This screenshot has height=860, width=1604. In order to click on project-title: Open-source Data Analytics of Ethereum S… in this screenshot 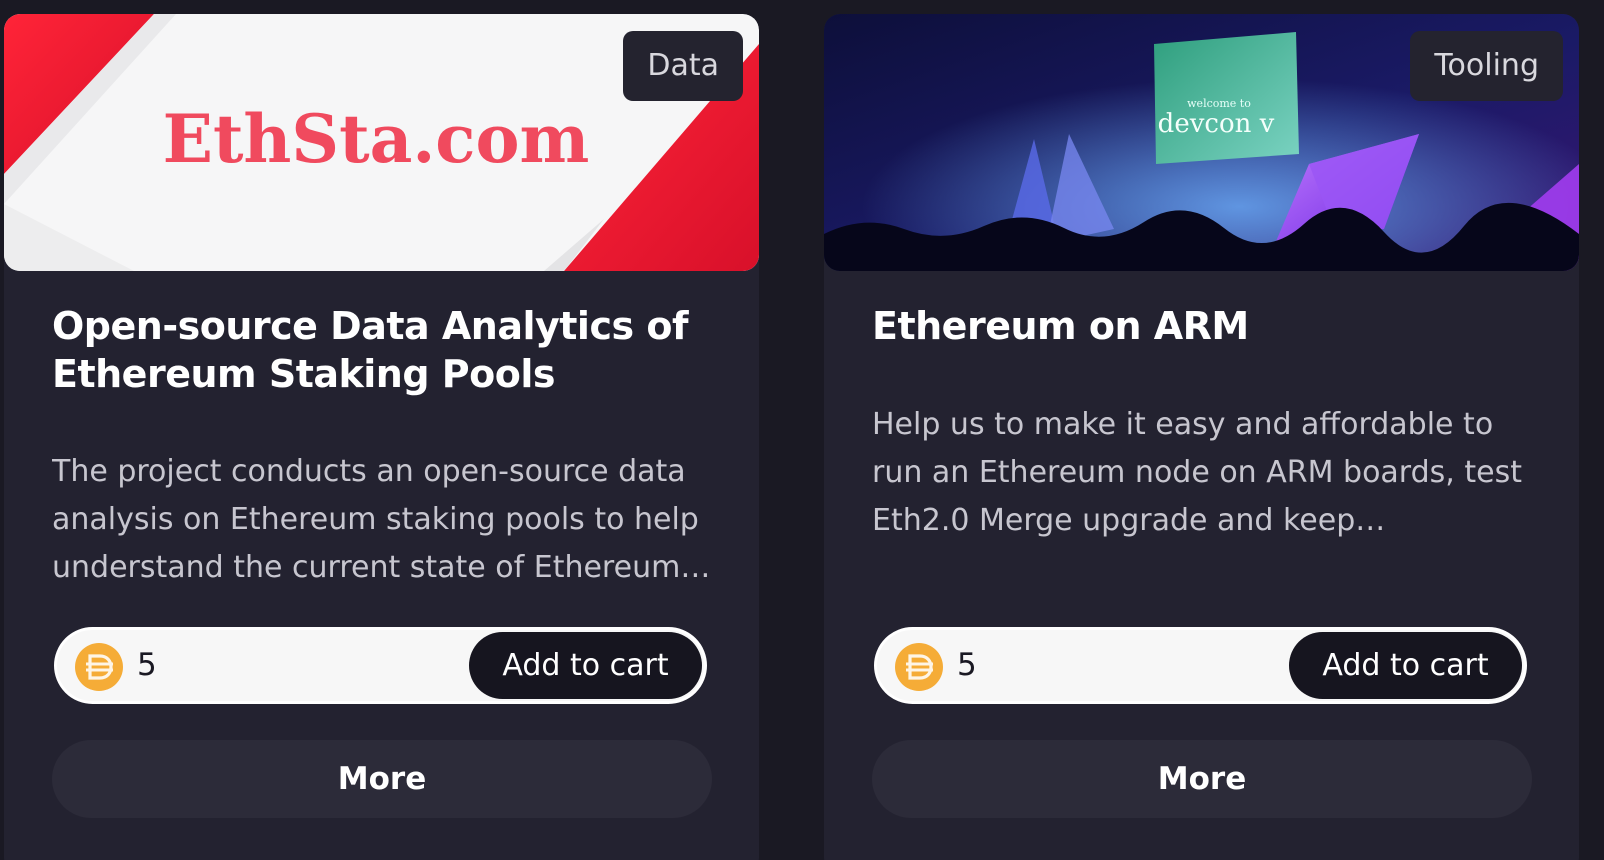, I will do `click(370, 350)`.